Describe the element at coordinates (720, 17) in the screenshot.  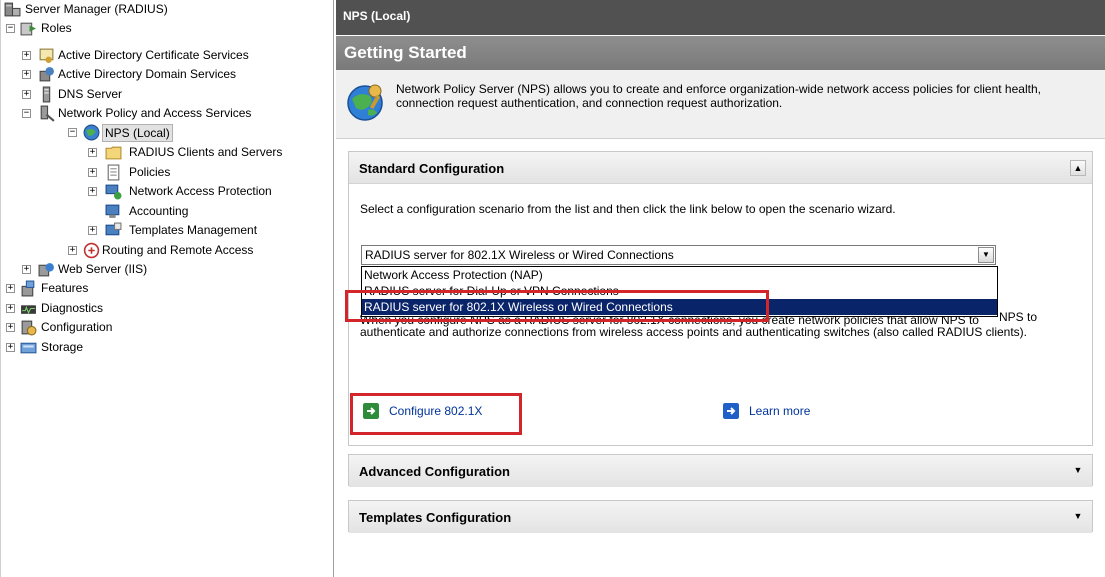
I see `pane-header: NPS (Local)` at that location.